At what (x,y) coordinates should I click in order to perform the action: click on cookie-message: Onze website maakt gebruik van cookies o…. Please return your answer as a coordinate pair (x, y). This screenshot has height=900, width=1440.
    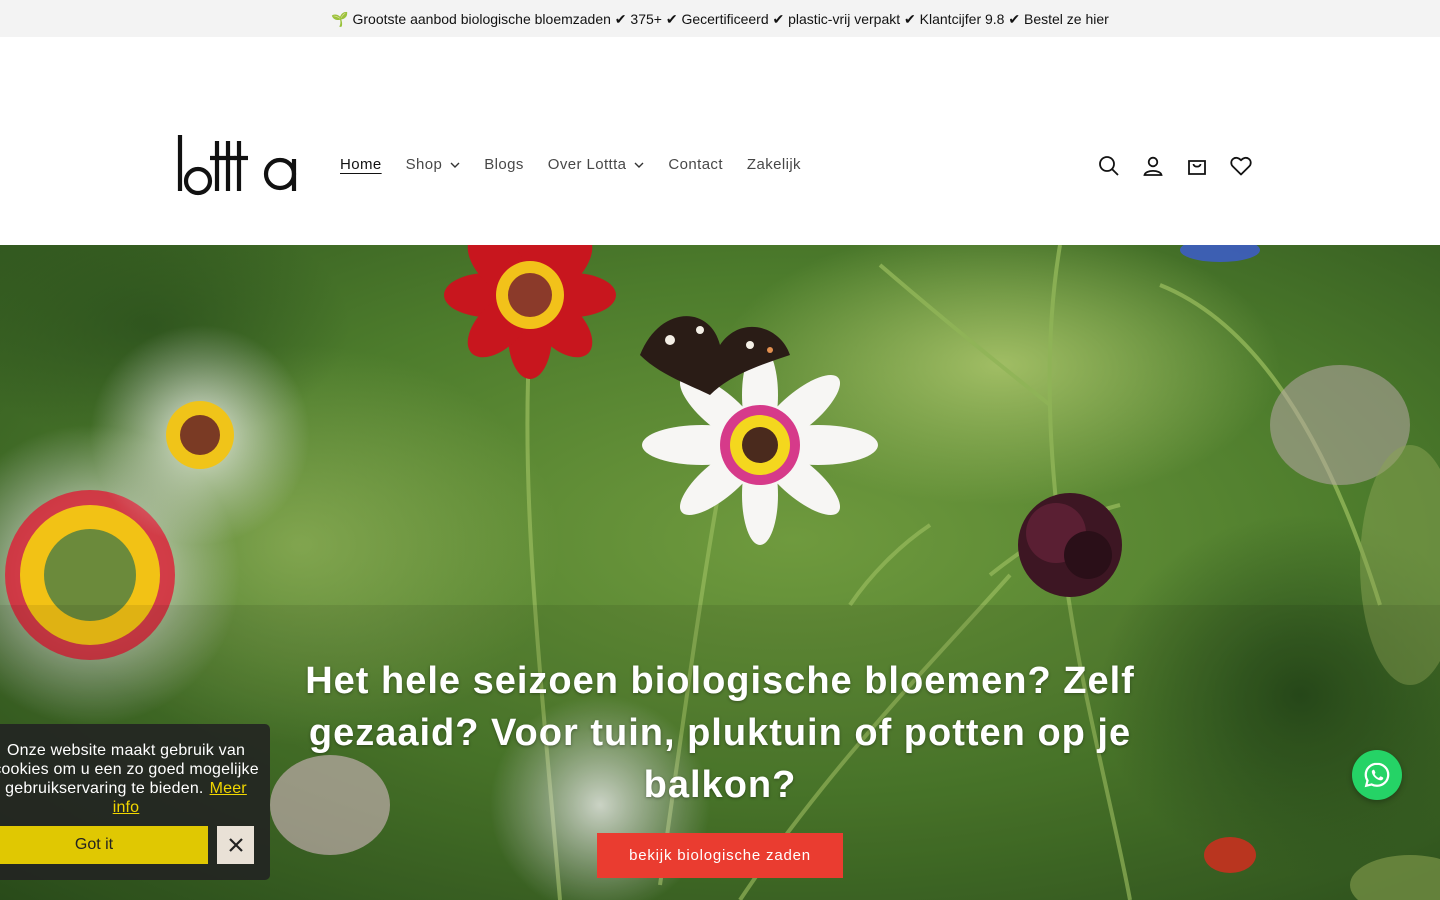
    Looking at the image, I should click on (130, 779).